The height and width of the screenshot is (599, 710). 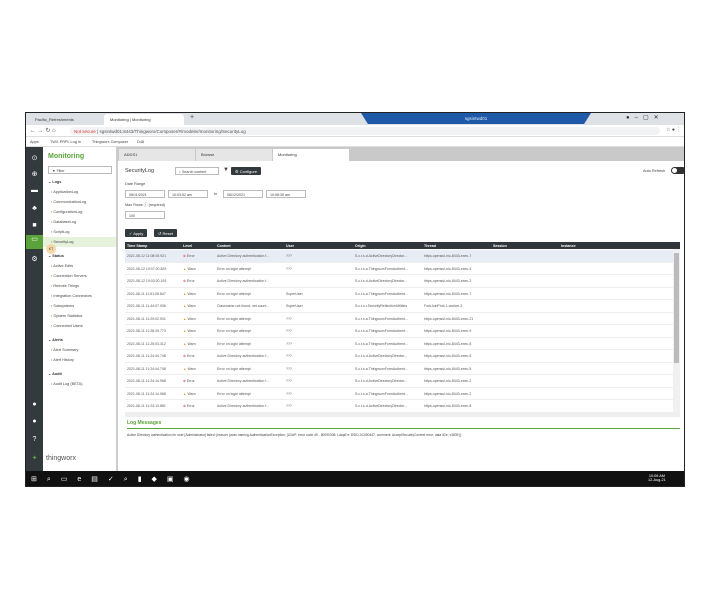 What do you see at coordinates (34, 158) in the screenshot?
I see `search-icon: ⊙` at bounding box center [34, 158].